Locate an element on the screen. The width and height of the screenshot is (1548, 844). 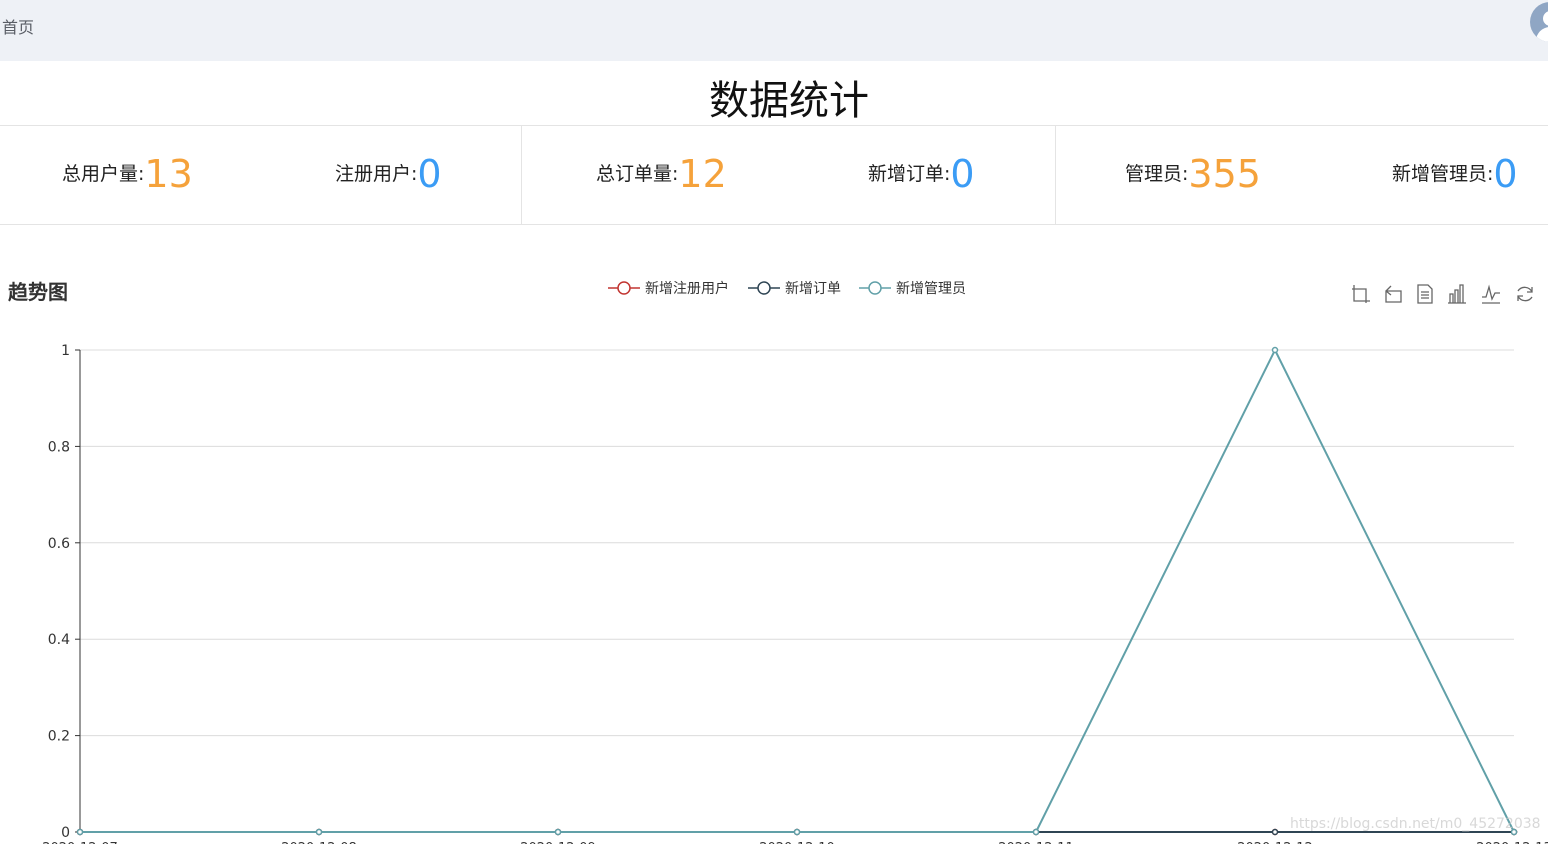
stat-value: 355 is located at coordinates (1224, 174).